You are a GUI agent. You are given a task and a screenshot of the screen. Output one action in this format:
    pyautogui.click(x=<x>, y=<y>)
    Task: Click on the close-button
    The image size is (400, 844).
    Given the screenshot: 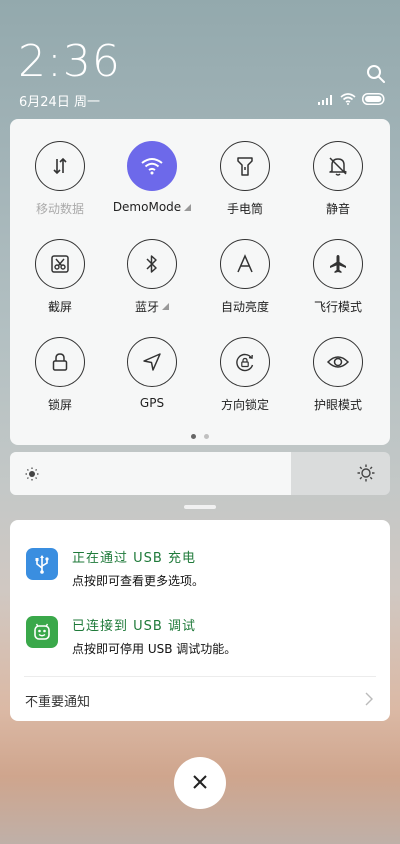 What is the action you would take?
    pyautogui.click(x=200, y=783)
    